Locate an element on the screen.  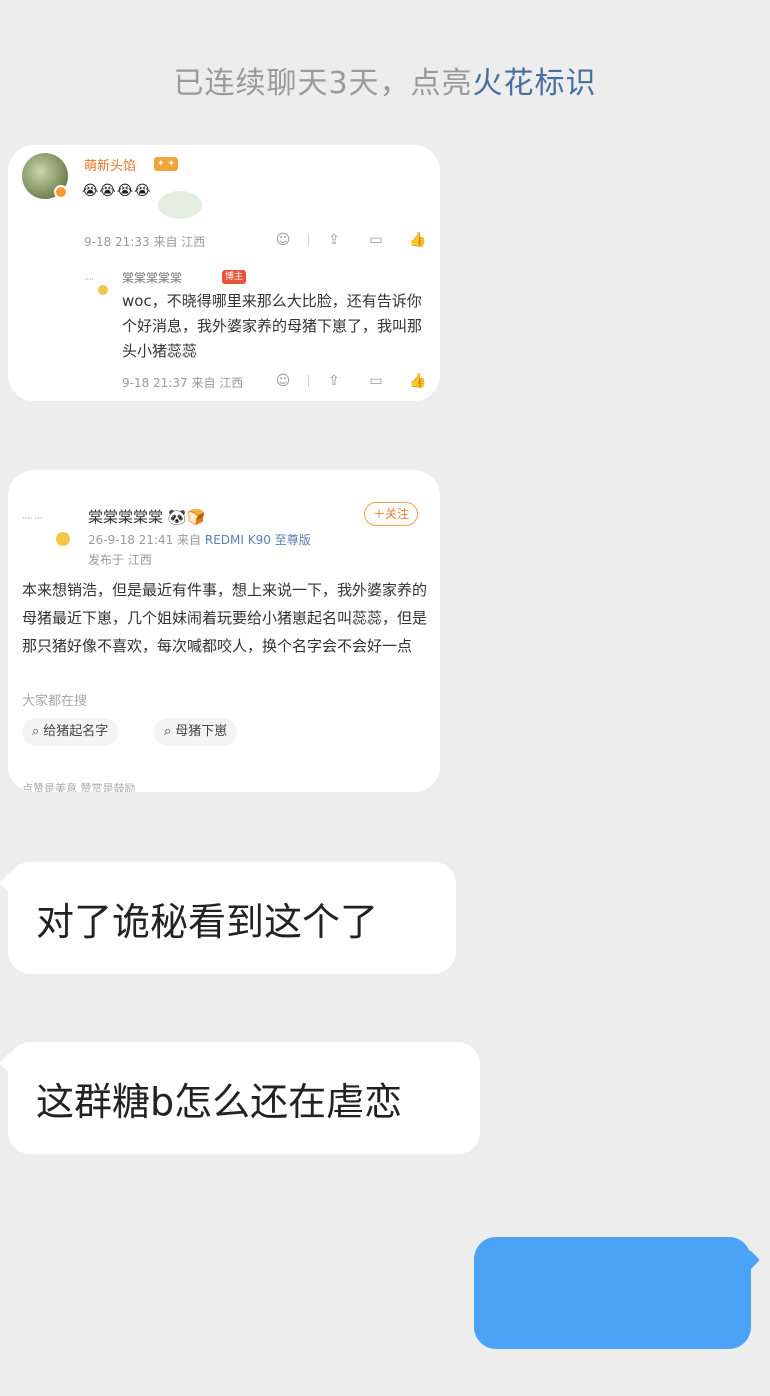
message-text: 对了诡秘看到这个了 is located at coordinates (207, 921).